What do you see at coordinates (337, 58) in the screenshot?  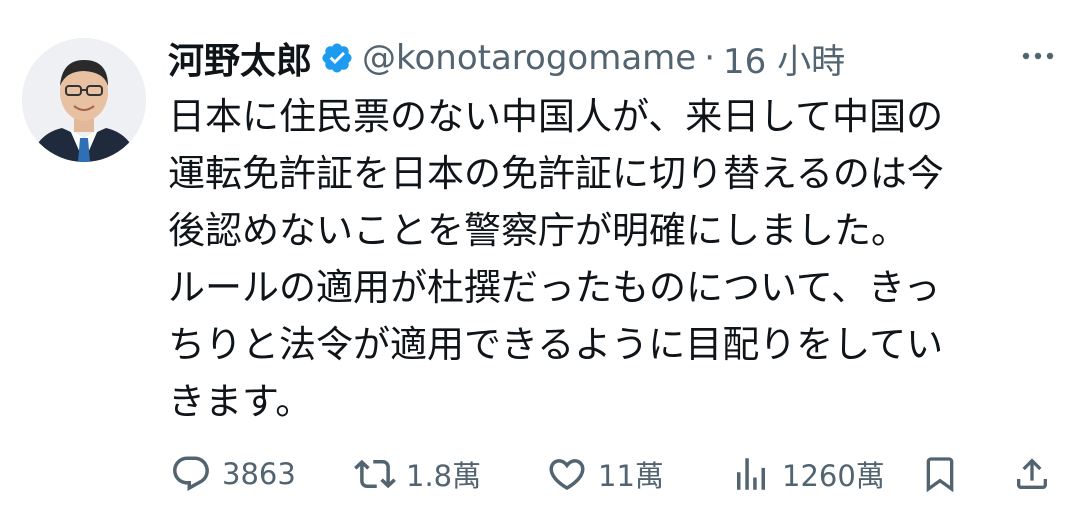 I see `verified-badge-icon` at bounding box center [337, 58].